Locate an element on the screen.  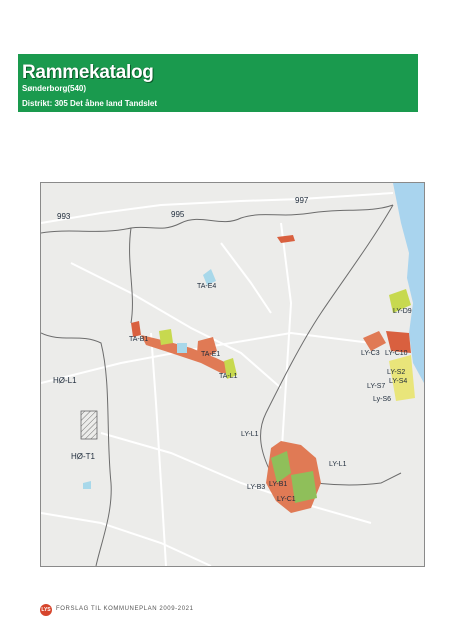
kommune-logo-icon: LYS is located at coordinates (46, 610).